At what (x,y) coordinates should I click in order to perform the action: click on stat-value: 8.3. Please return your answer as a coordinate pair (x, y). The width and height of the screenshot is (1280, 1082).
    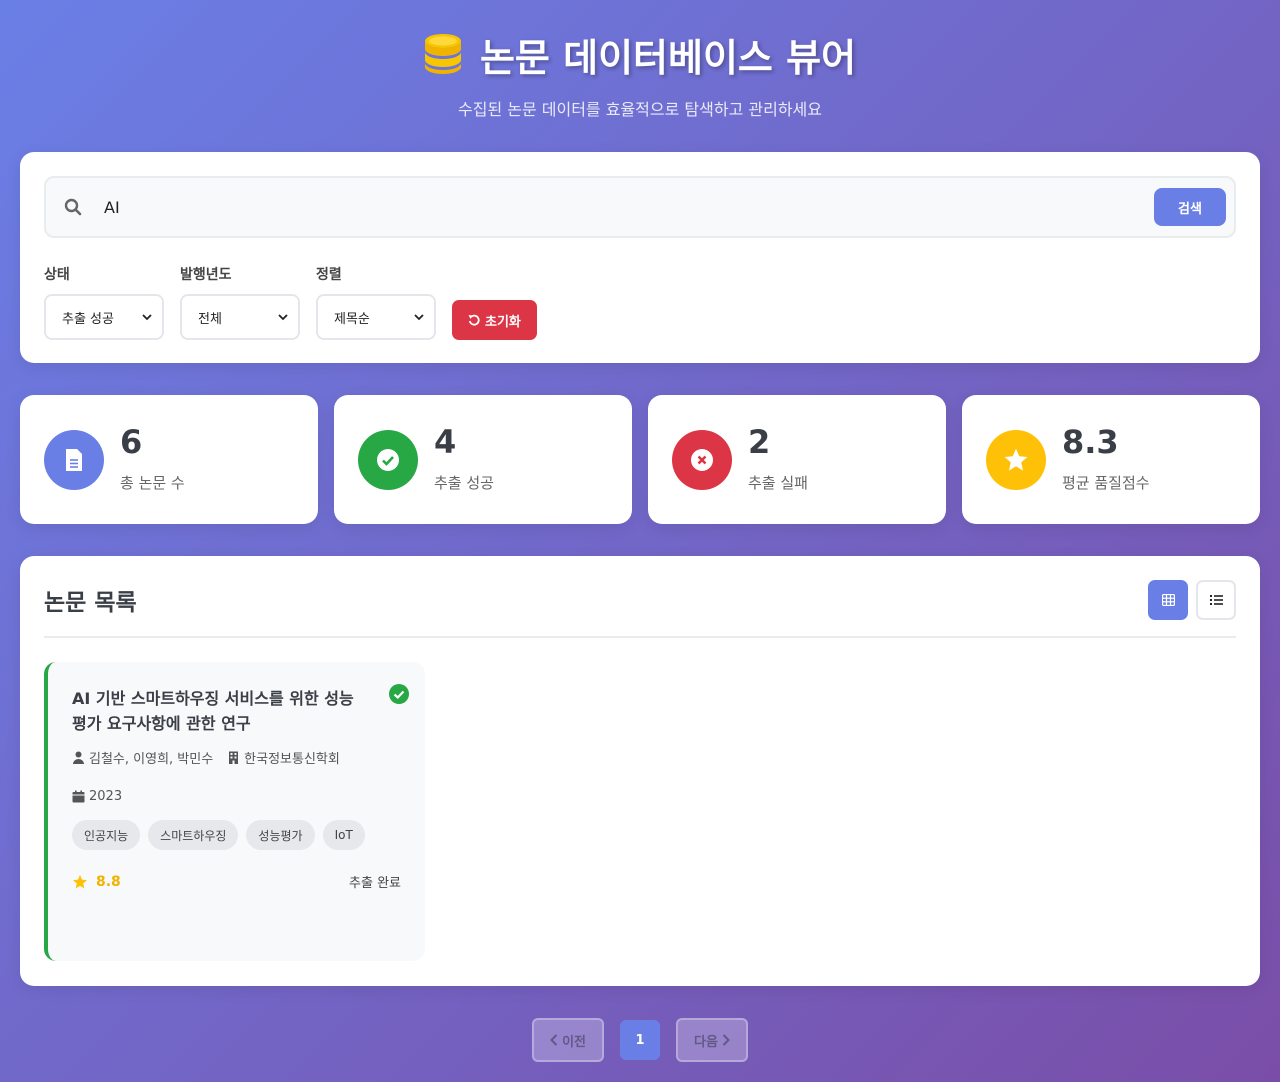
    Looking at the image, I should click on (1090, 442).